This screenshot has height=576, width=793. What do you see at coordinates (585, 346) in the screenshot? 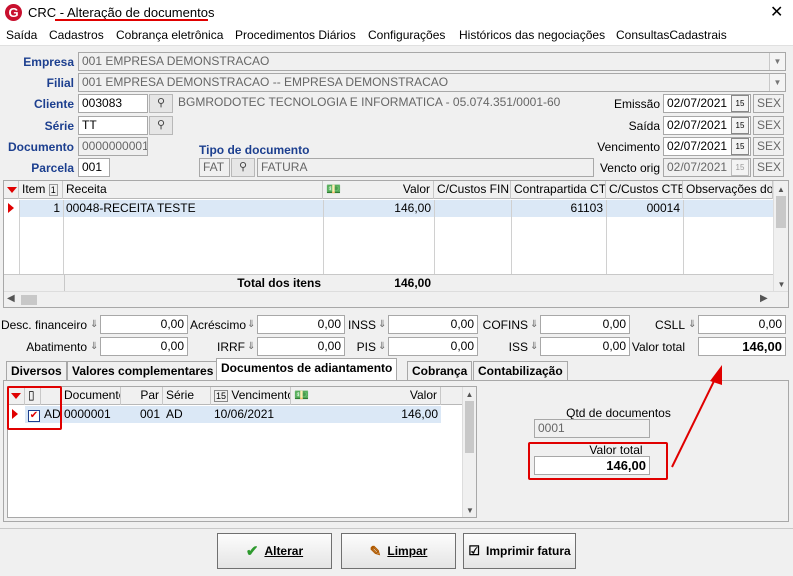
I see `iss-input: 0,00` at bounding box center [585, 346].